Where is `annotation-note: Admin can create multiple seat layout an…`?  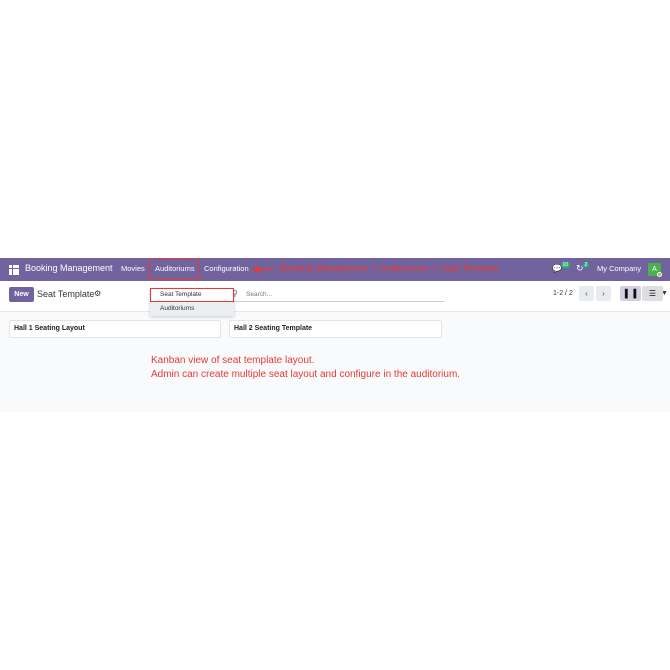 annotation-note: Admin can create multiple seat layout an… is located at coordinates (306, 374).